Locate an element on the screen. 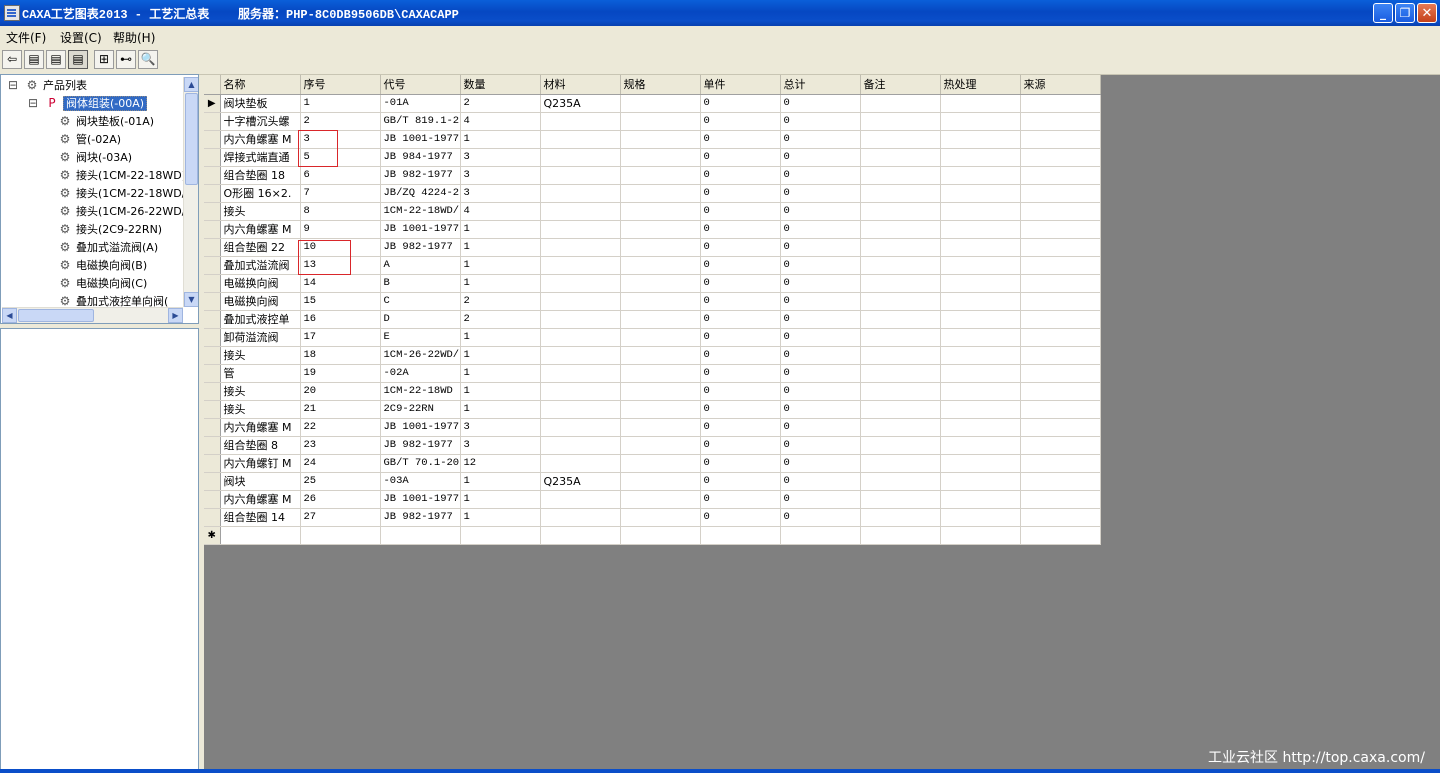 This screenshot has height=773, width=1440. table-cell: 5 is located at coordinates (340, 157).